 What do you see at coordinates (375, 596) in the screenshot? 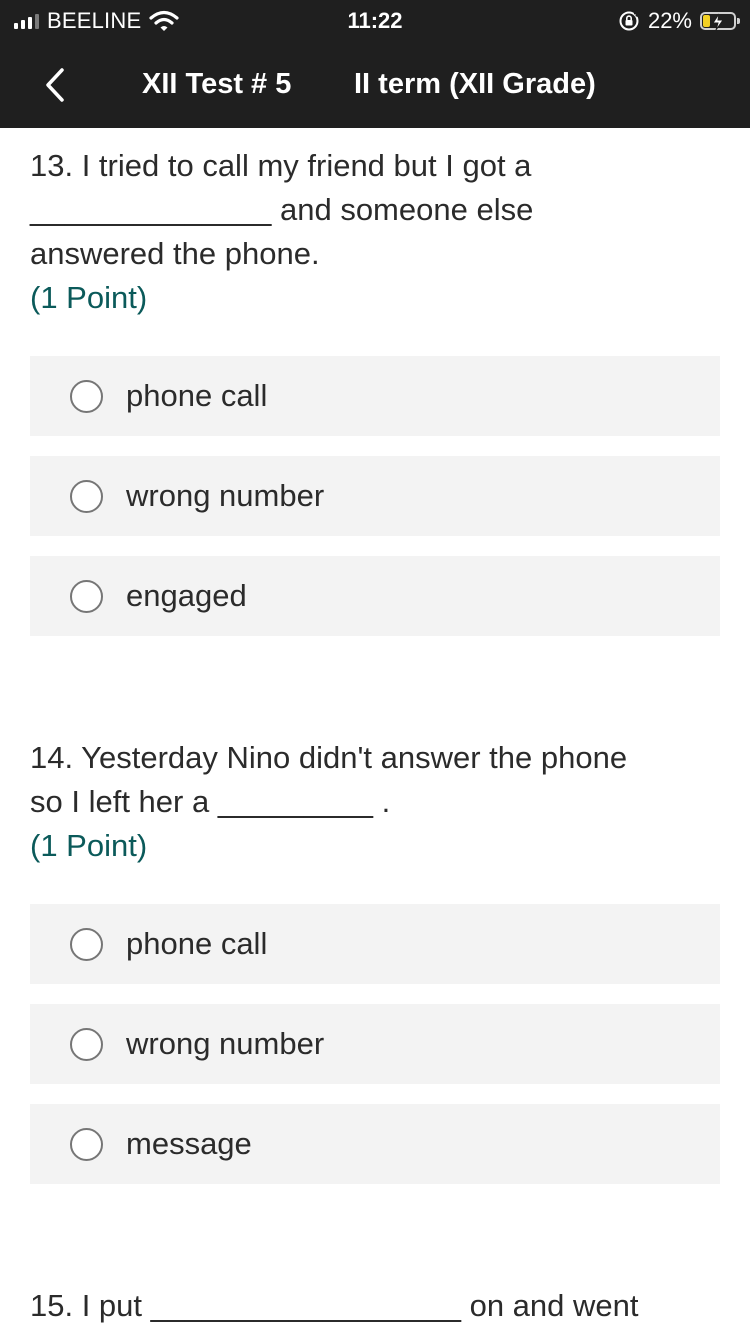
I see `option-engaged: engaged` at bounding box center [375, 596].